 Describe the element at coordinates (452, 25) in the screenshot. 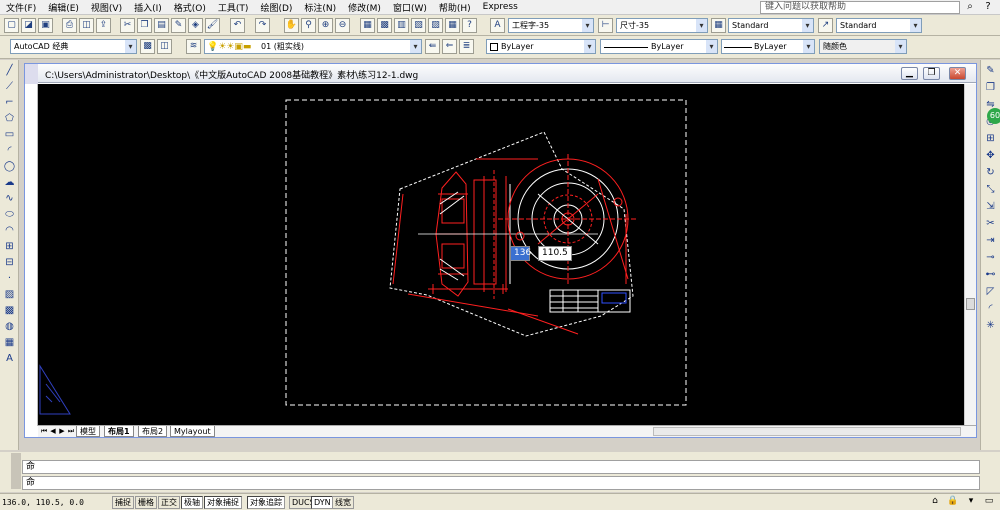

I see `calculator-icon: ▦` at that location.